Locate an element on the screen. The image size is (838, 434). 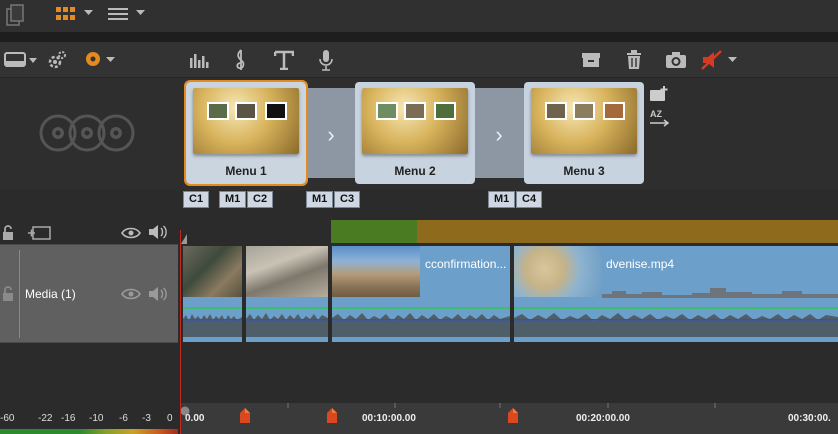
track-divider is located at coordinates (19, 294).